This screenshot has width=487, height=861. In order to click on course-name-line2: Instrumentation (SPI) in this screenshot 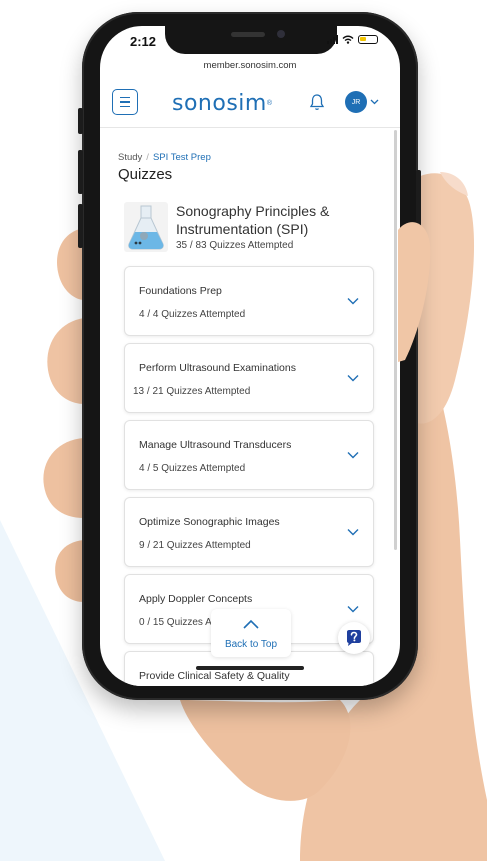, I will do `click(242, 229)`.